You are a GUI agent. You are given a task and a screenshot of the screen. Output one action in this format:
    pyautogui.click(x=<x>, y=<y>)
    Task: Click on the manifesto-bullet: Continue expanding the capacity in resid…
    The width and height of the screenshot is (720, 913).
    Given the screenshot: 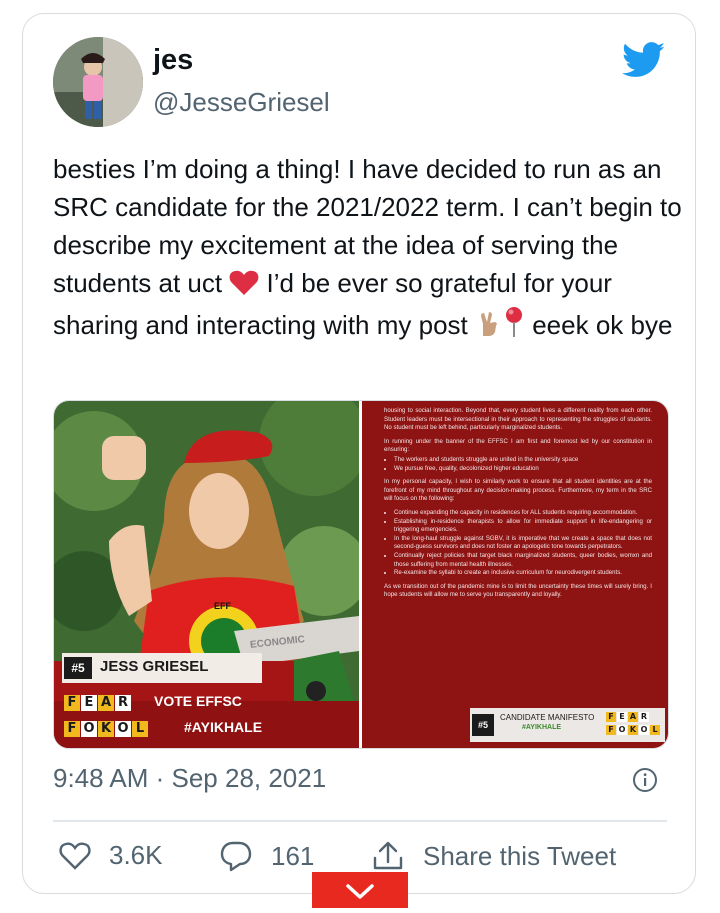 What is the action you would take?
    pyautogui.click(x=523, y=513)
    